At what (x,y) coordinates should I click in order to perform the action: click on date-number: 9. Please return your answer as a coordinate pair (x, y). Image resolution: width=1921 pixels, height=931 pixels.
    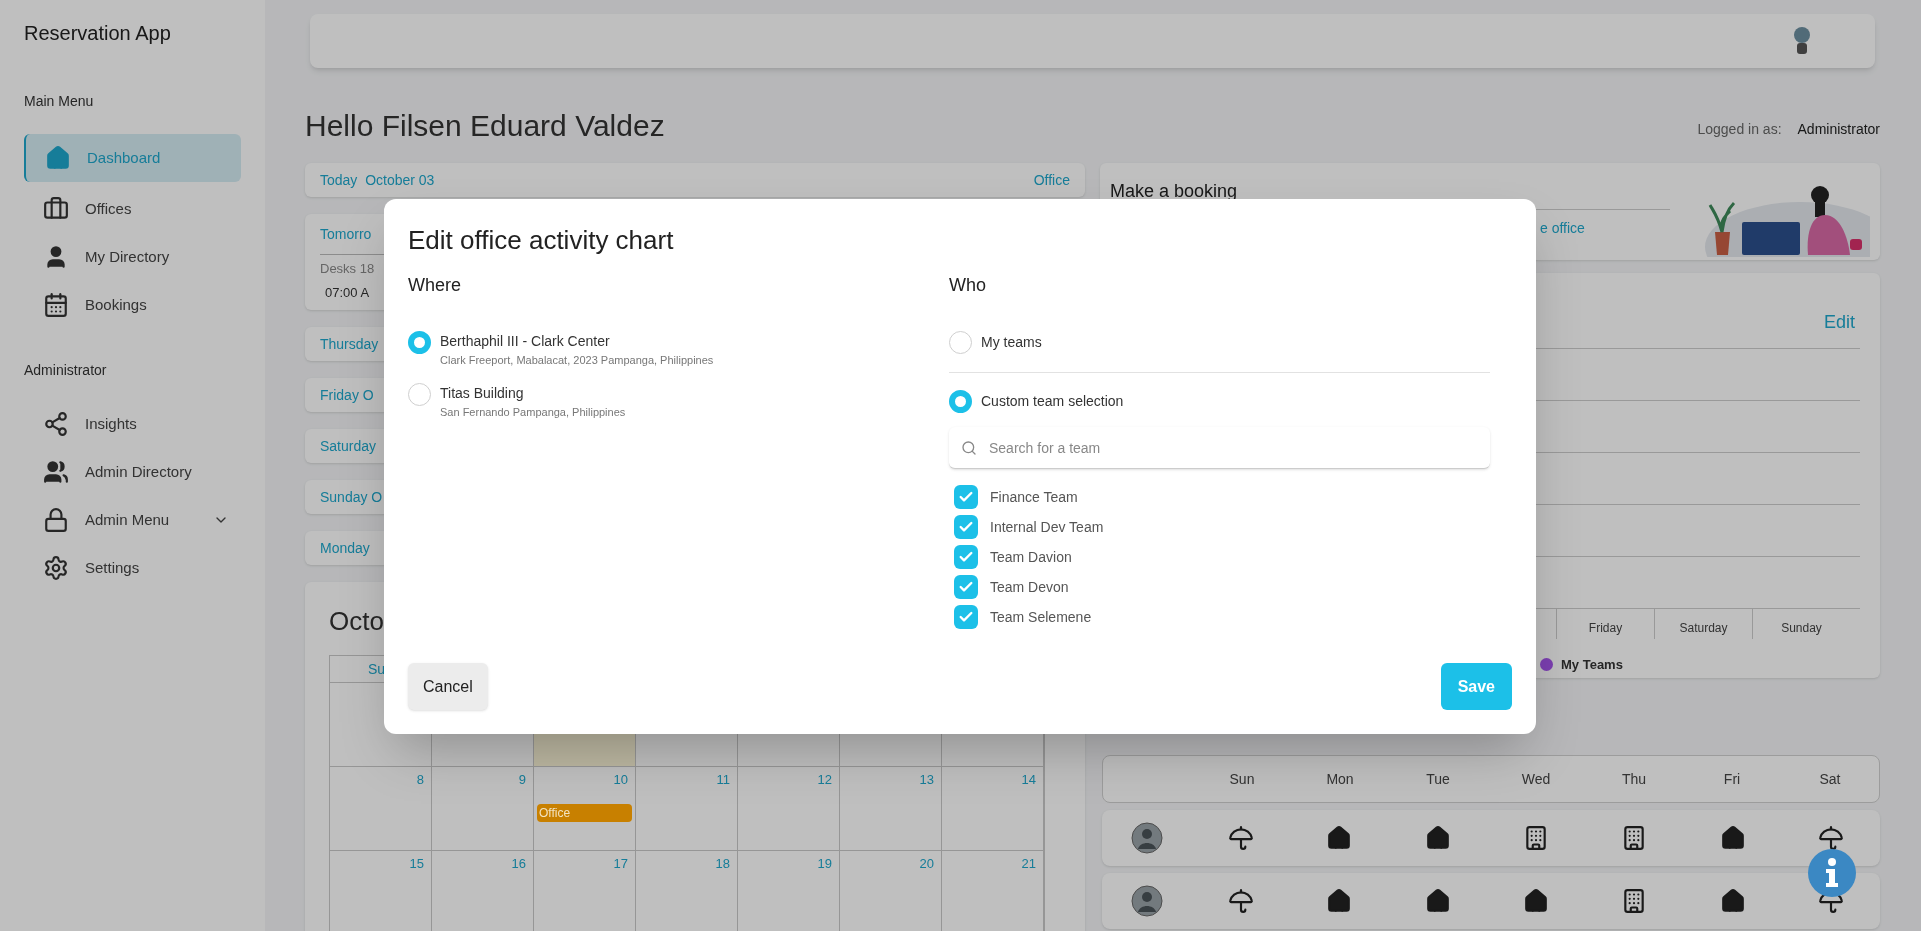
    Looking at the image, I should click on (522, 780).